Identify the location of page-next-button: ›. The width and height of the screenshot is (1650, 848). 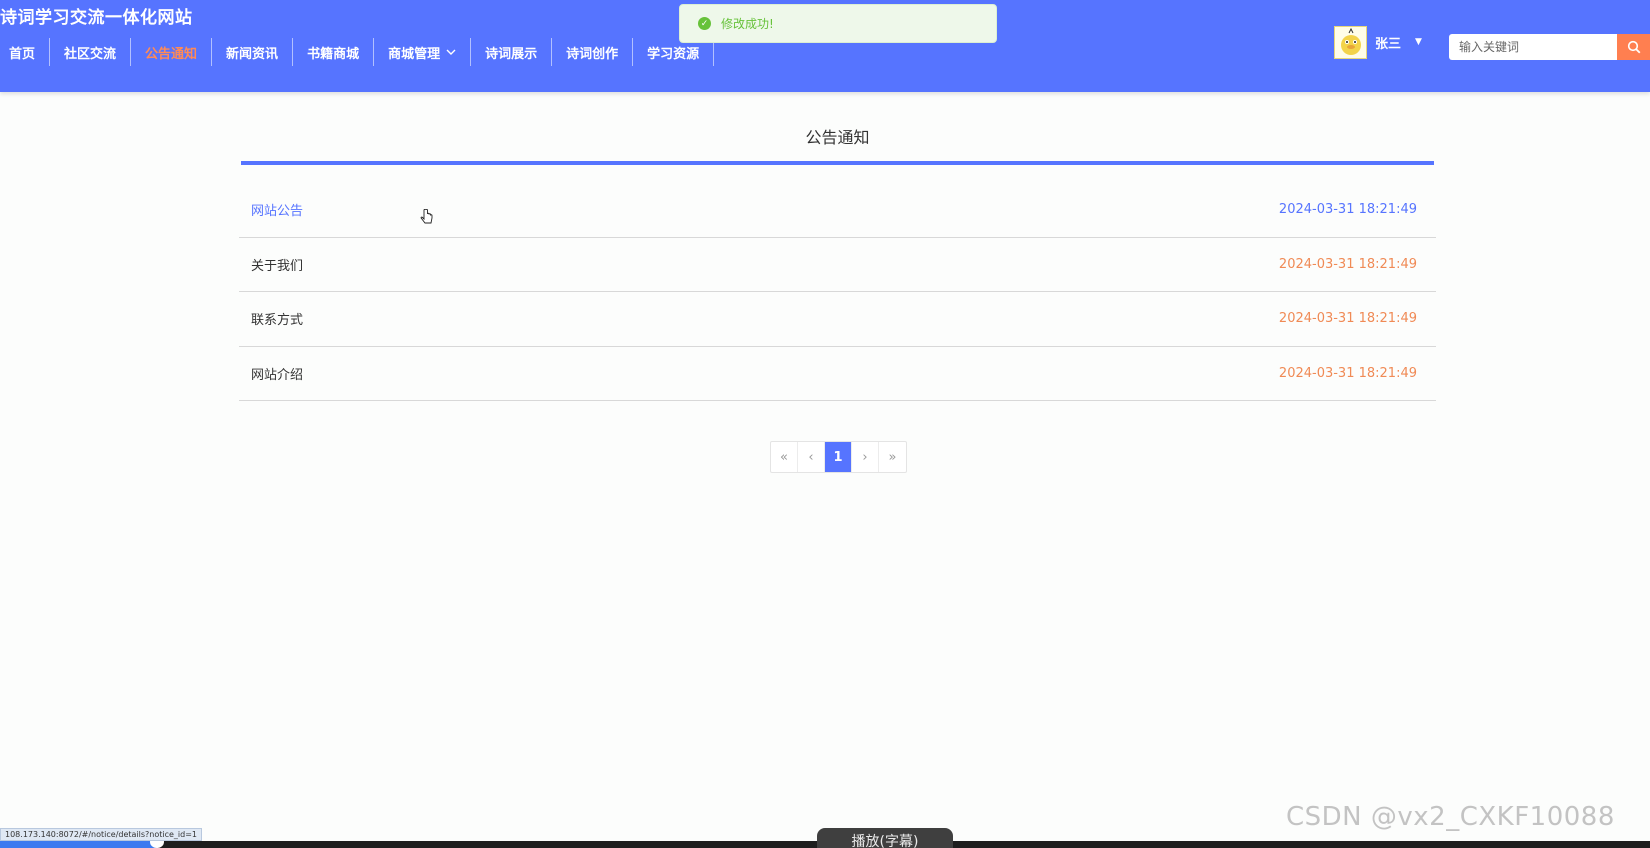
(865, 457).